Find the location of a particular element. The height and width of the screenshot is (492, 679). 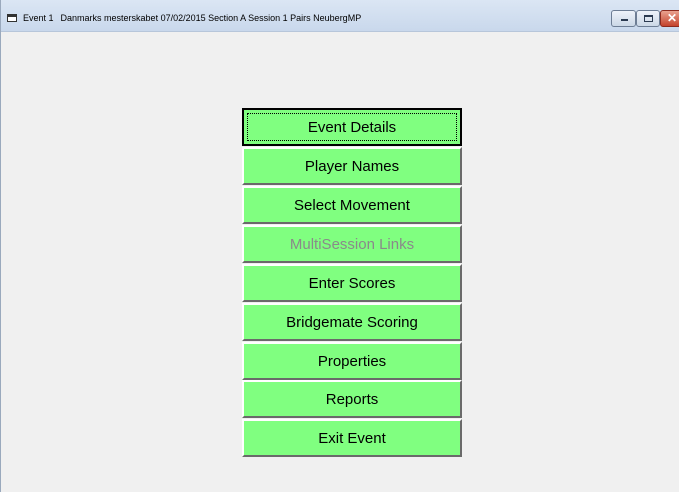

maximize-button is located at coordinates (648, 18).